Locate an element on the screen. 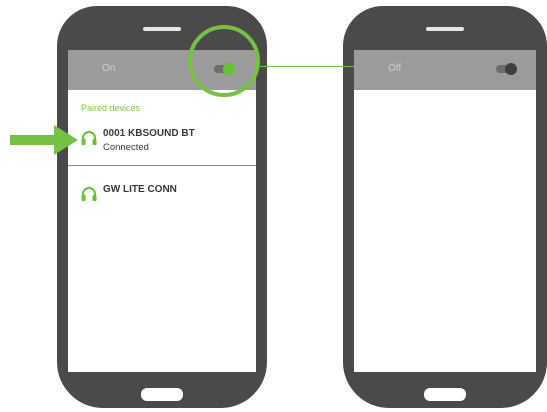 Image resolution: width=547 pixels, height=412 pixels. paired-devices-label: Paired devices is located at coordinates (111, 108).